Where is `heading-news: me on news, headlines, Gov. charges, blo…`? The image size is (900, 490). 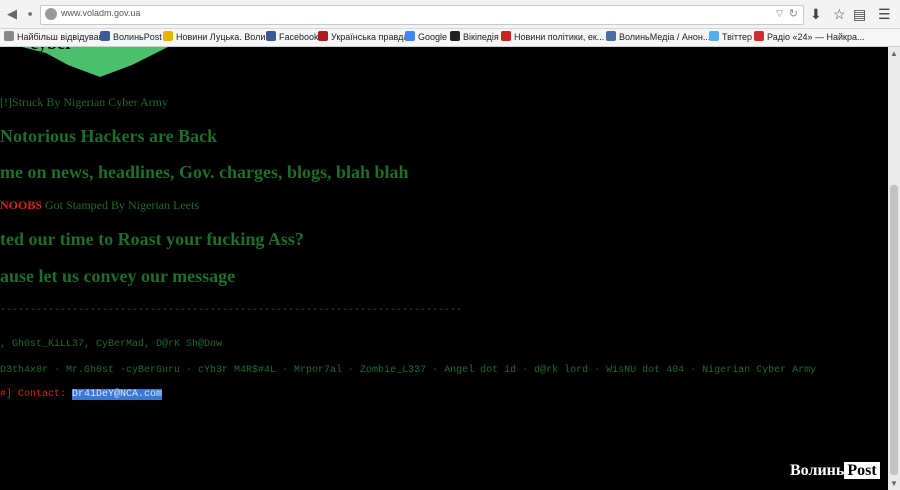
heading-news: me on news, headlines, Gov. charges, blo… is located at coordinates (204, 172).